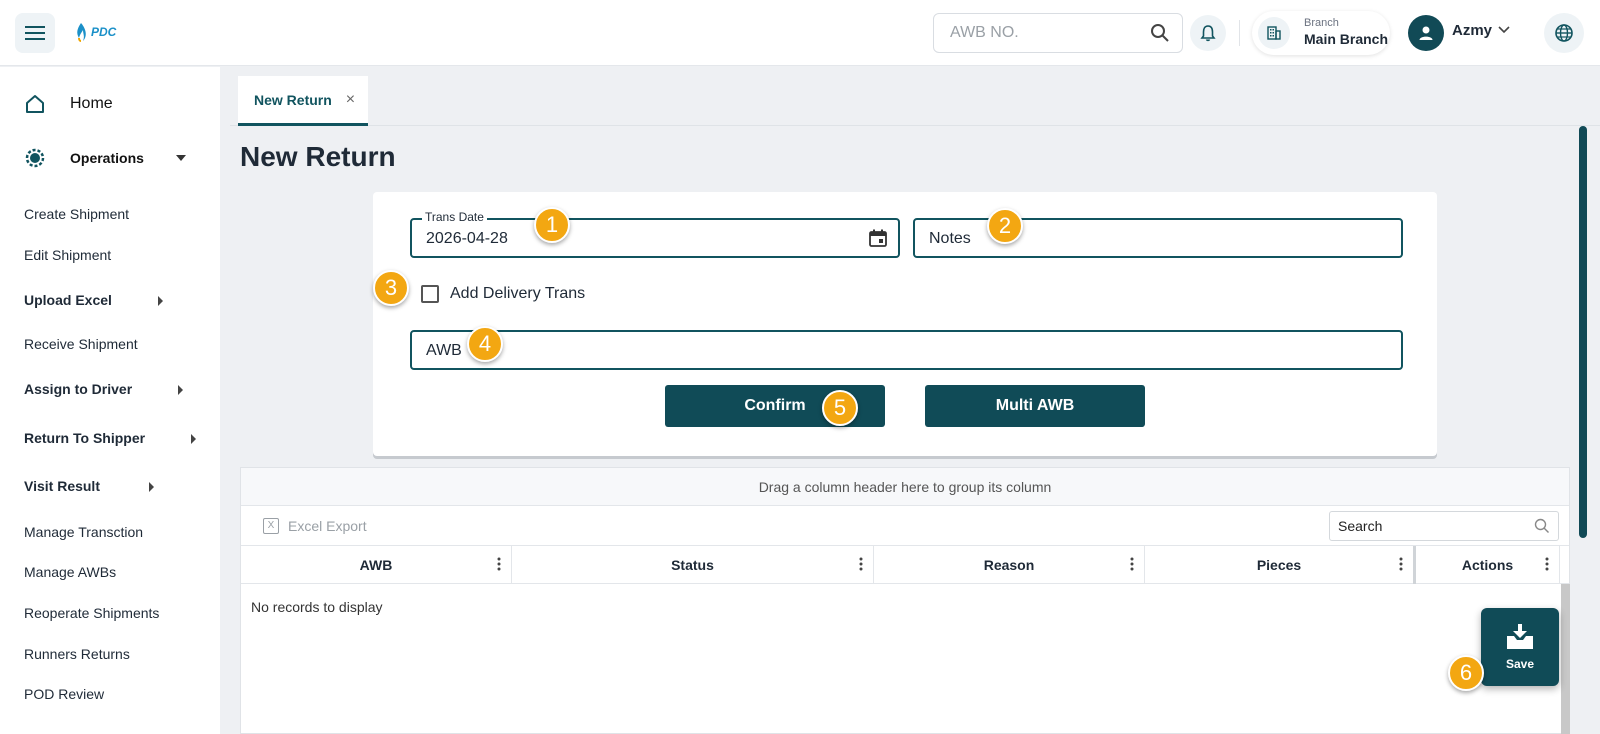 This screenshot has width=1600, height=734. What do you see at coordinates (915, 101) in the screenshot?
I see `tab-bar: New Return ×` at bounding box center [915, 101].